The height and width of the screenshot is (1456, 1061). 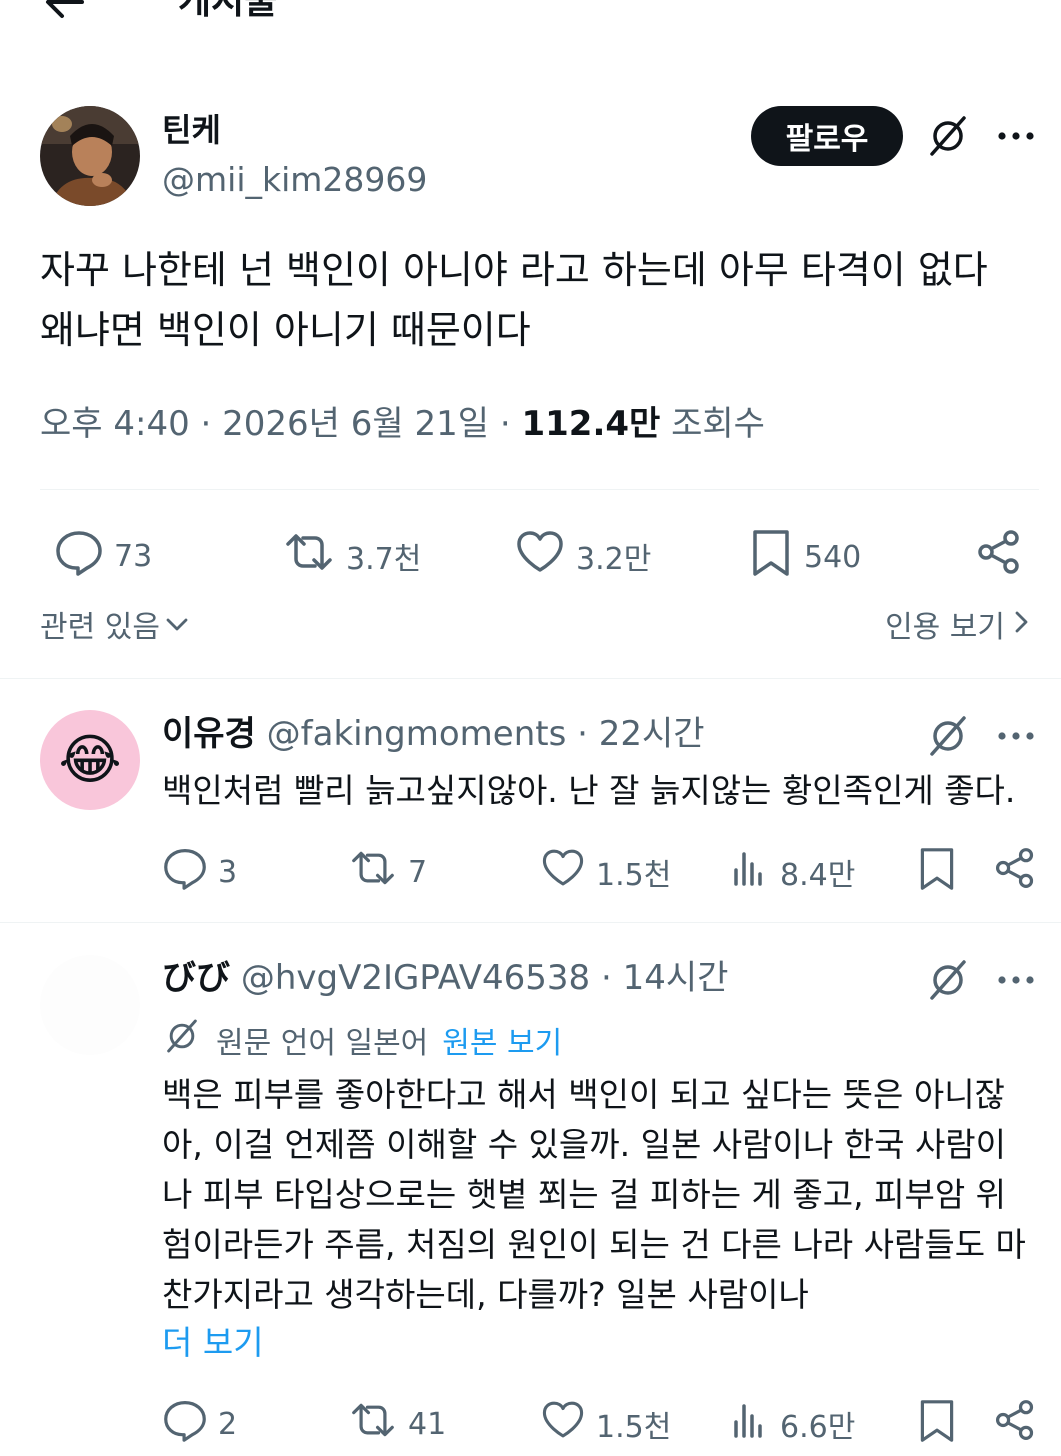 I want to click on reply-button: 73, so click(x=103, y=556).